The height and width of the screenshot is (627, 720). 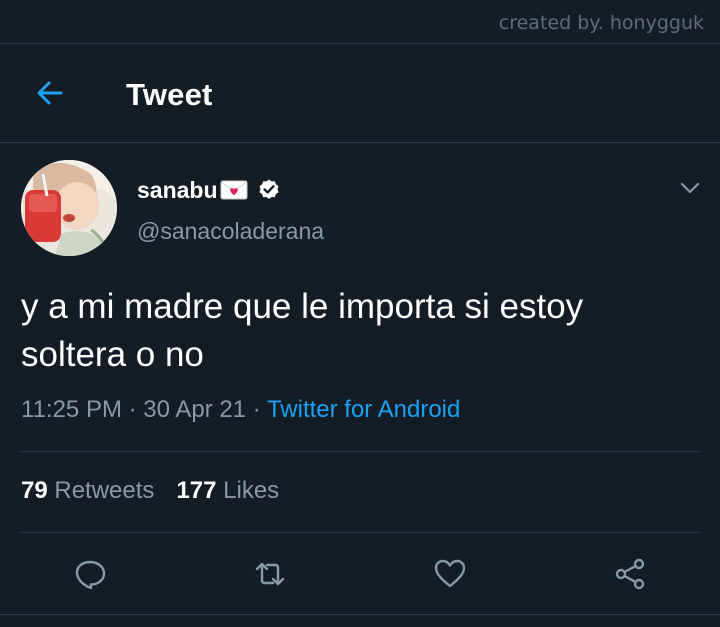 I want to click on tweet-source-link: Twitter for Android, so click(x=363, y=409).